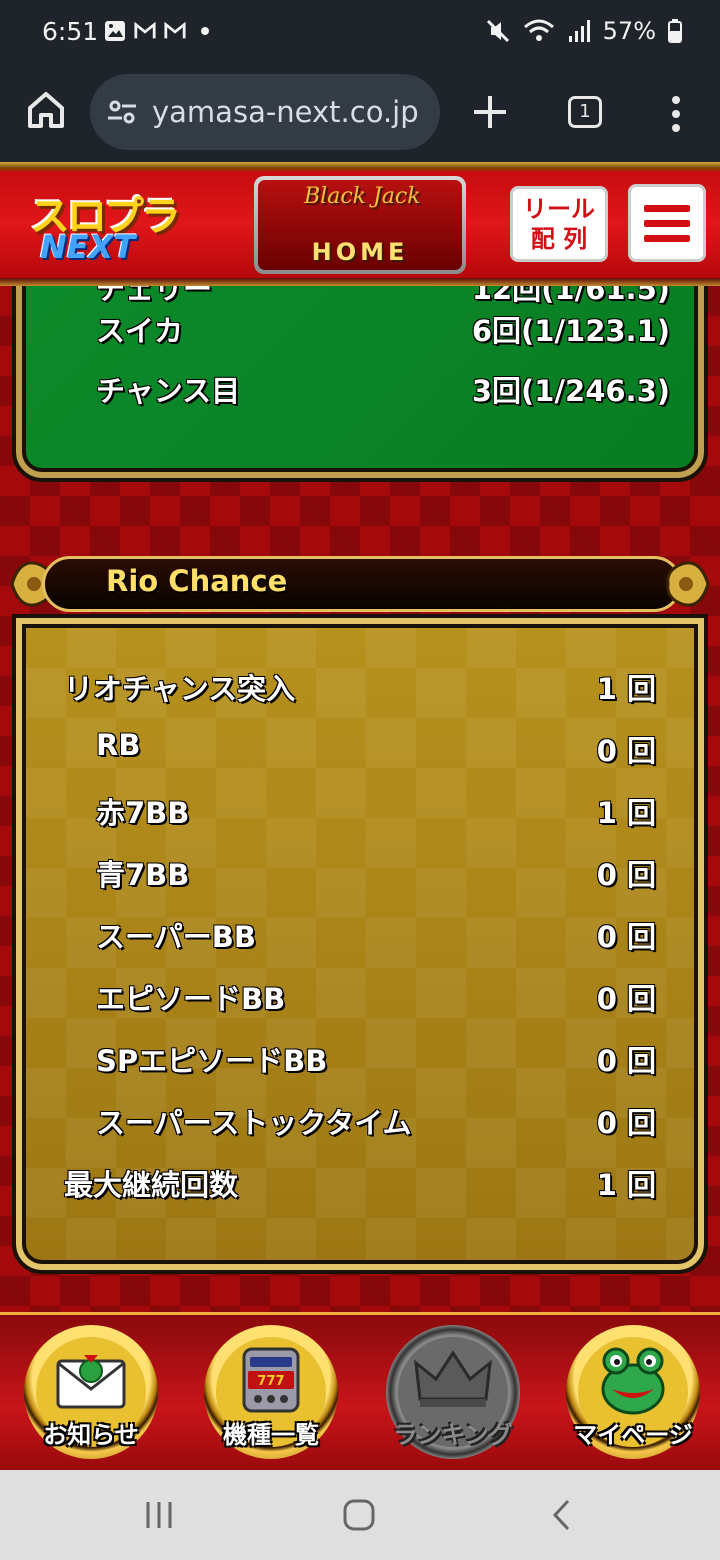 The width and height of the screenshot is (720, 1560). I want to click on status-right: 57%, so click(583, 31).